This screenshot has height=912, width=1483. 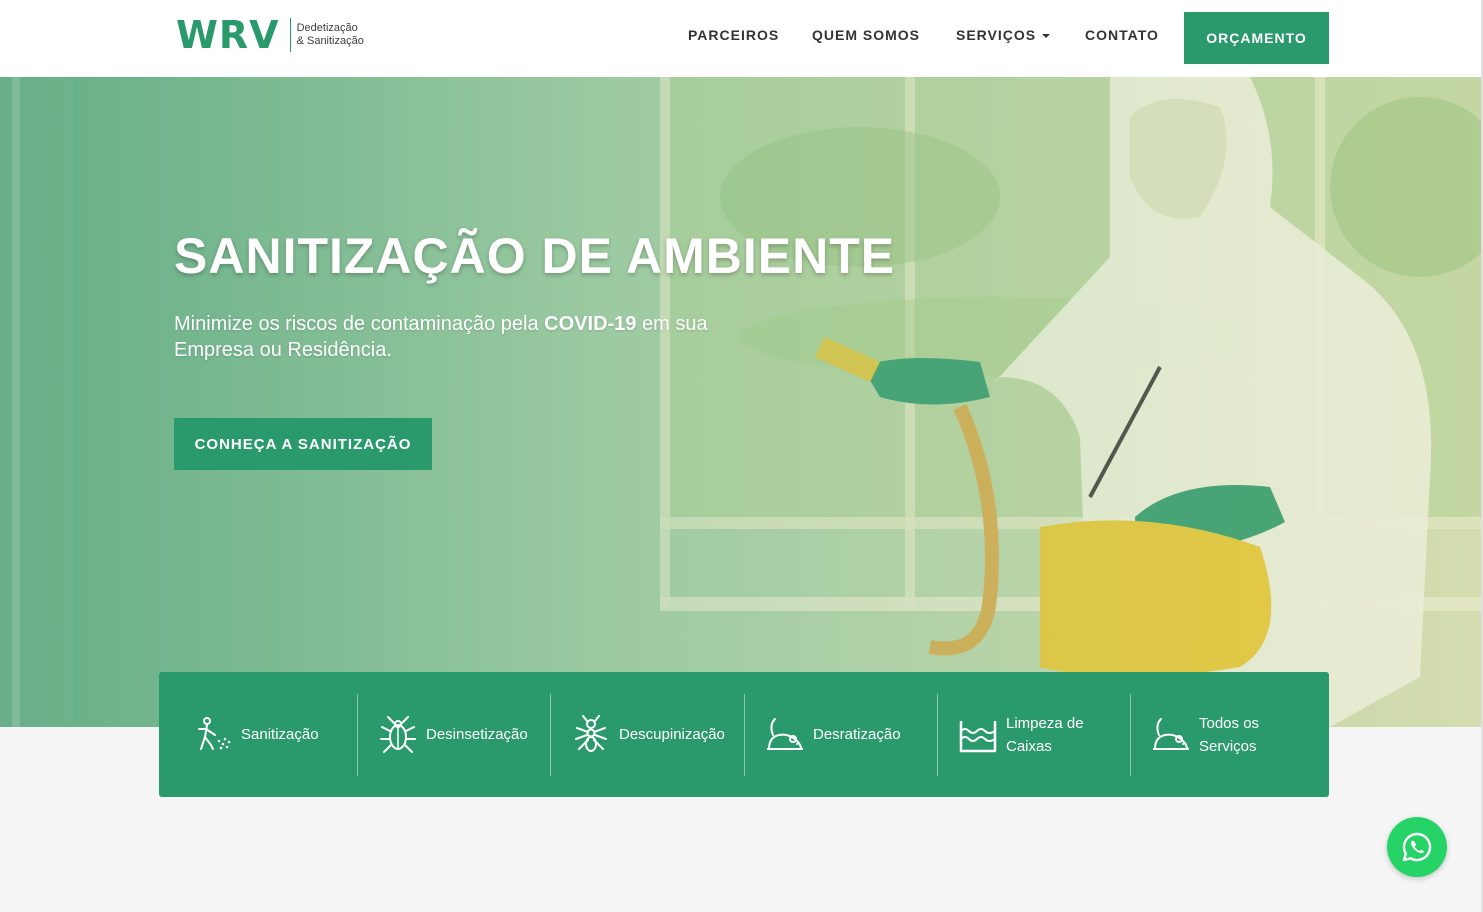 What do you see at coordinates (996, 35) in the screenshot?
I see `nav-servicos-label: SERVIÇOS` at bounding box center [996, 35].